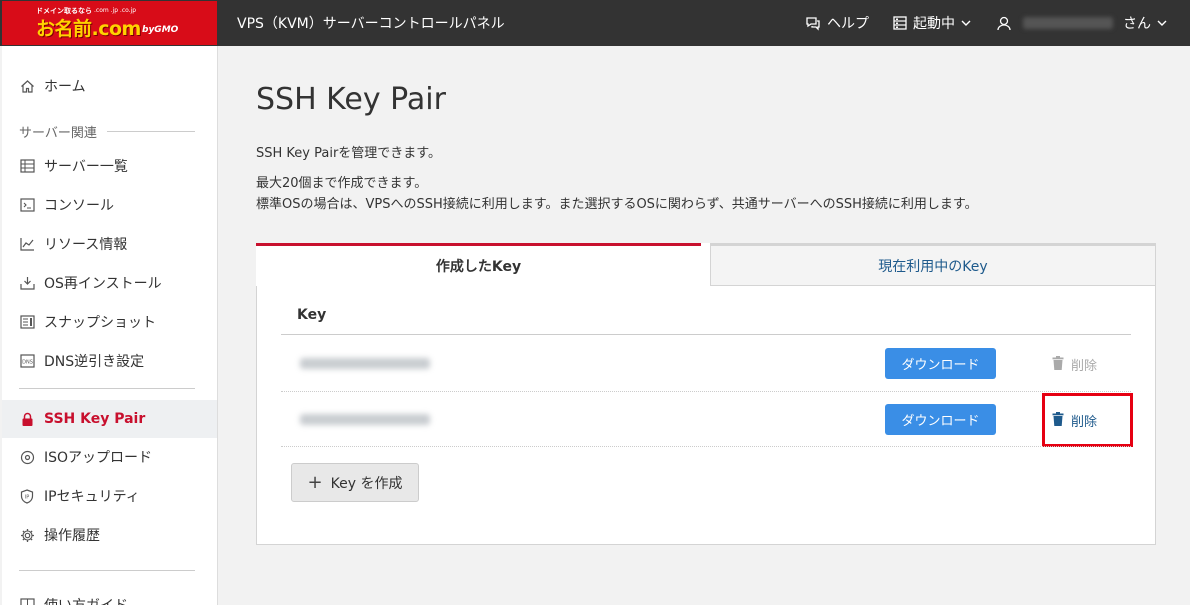 Image resolution: width=1190 pixels, height=605 pixels. I want to click on gear-icon, so click(27, 535).